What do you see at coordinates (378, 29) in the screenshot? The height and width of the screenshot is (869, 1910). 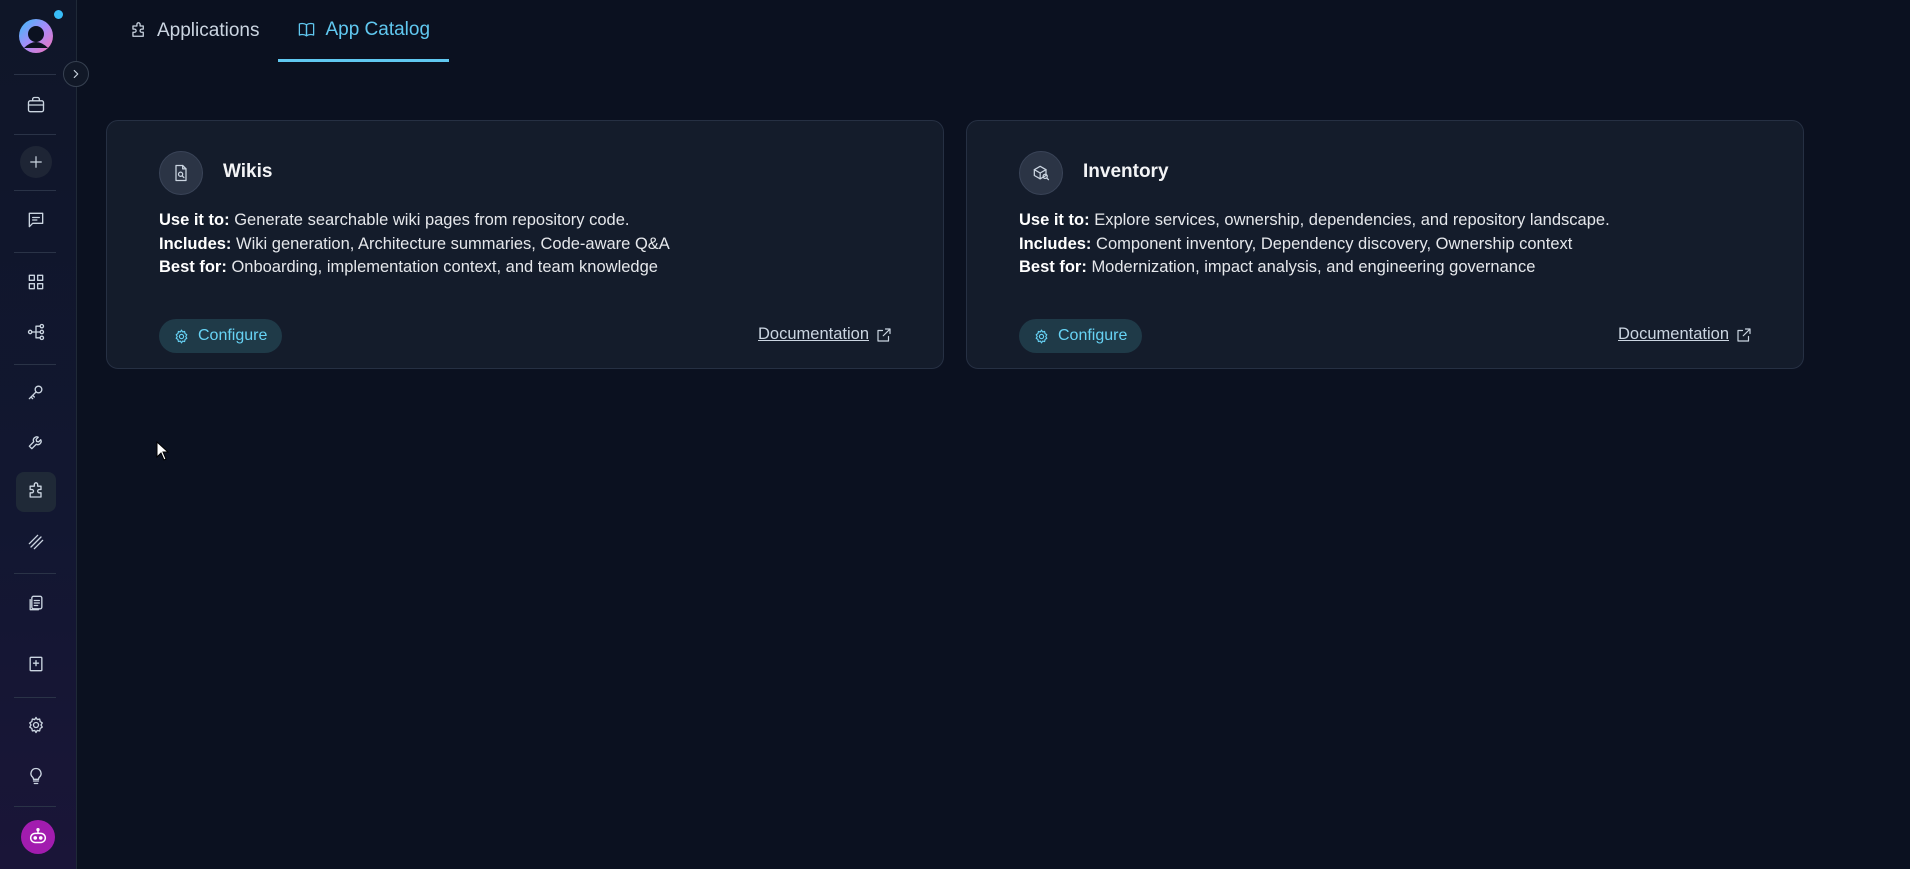 I see `tab-label: App Catalog` at bounding box center [378, 29].